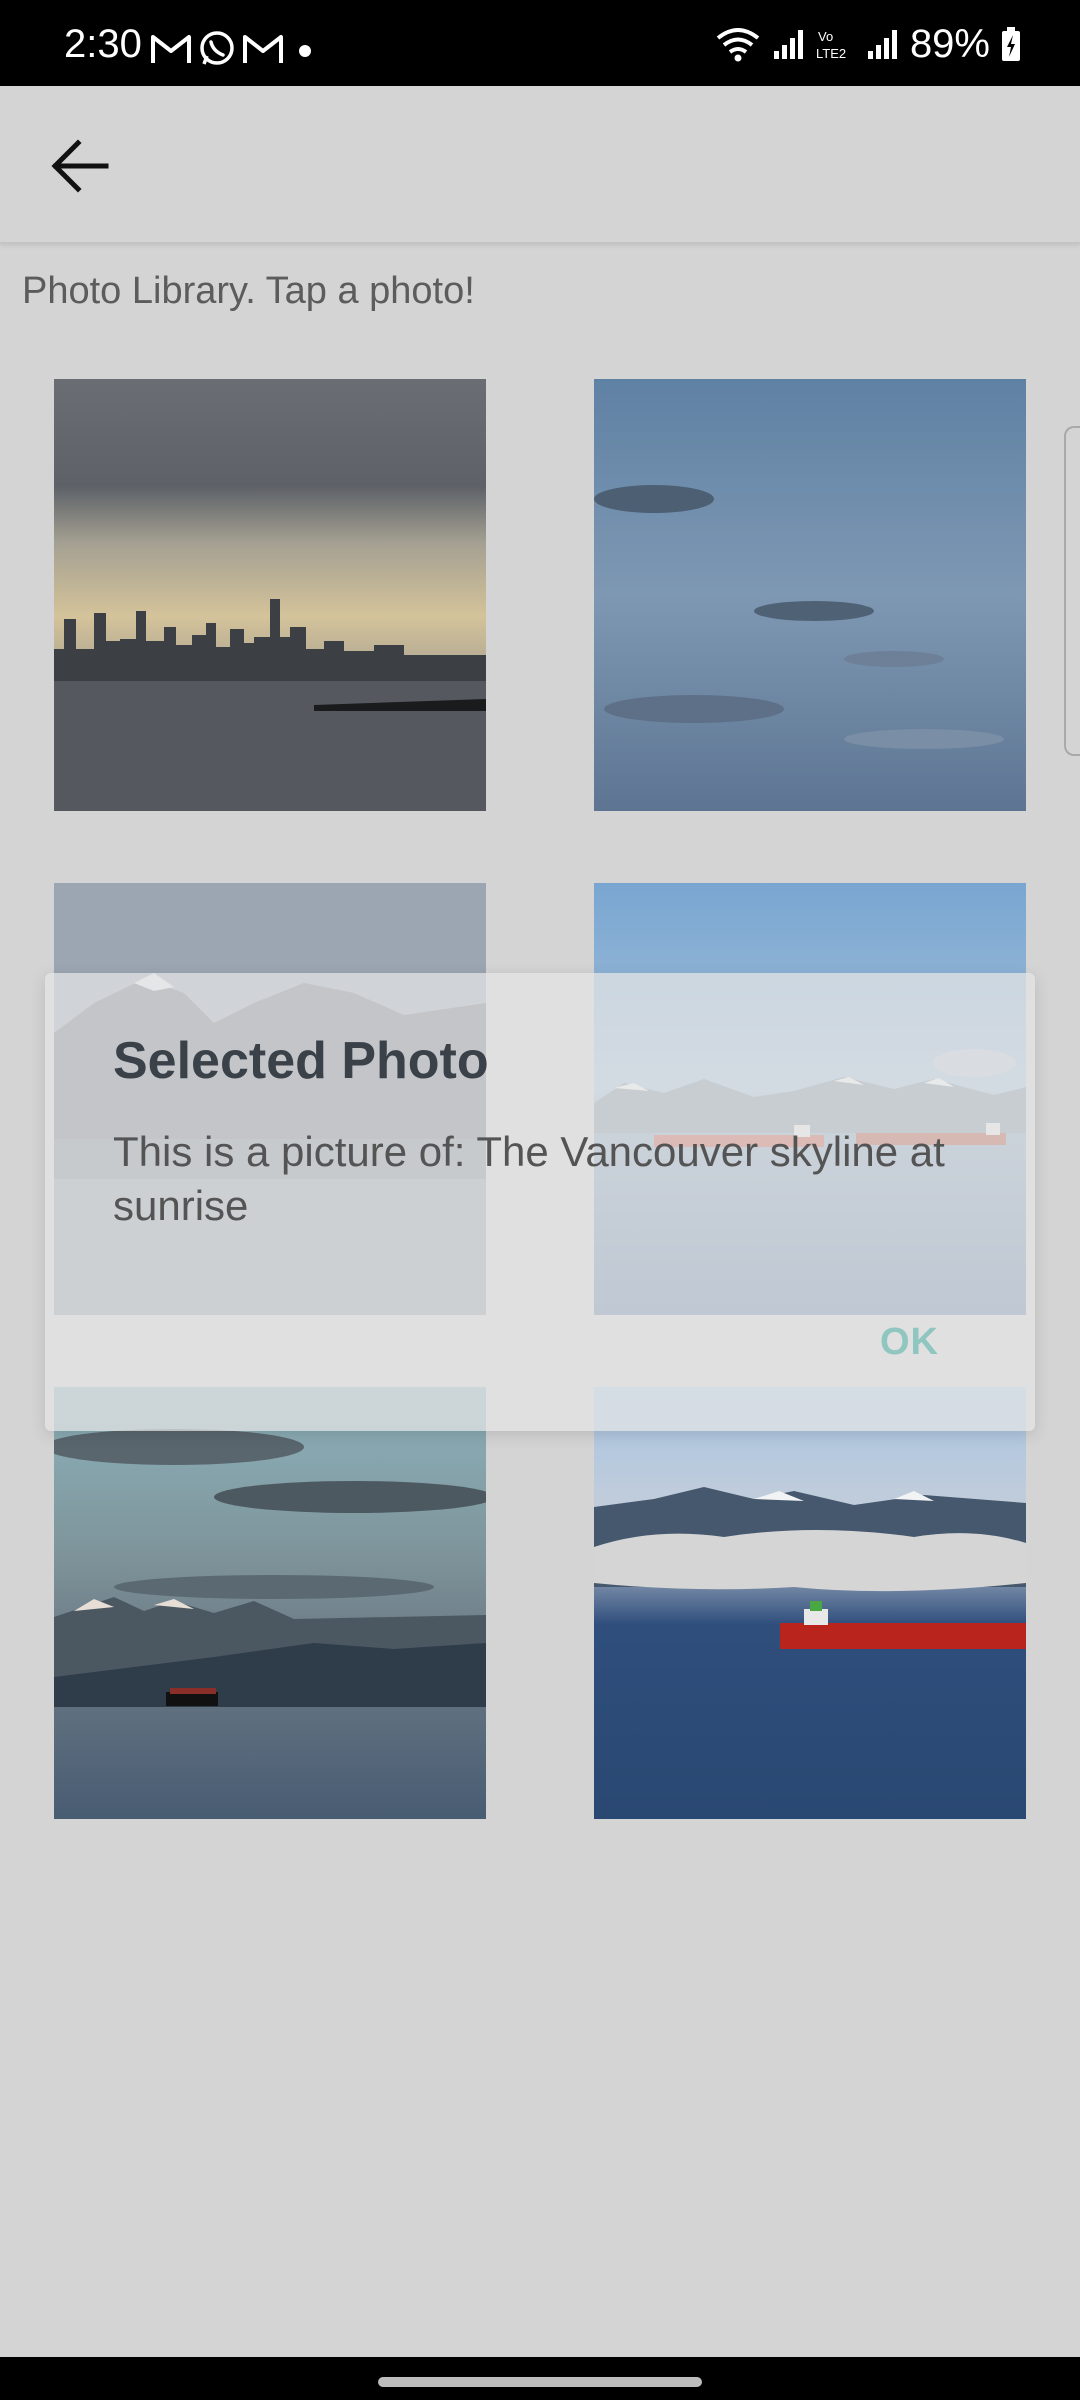 The image size is (1080, 2400). I want to click on home-gesture-handle, so click(540, 2382).